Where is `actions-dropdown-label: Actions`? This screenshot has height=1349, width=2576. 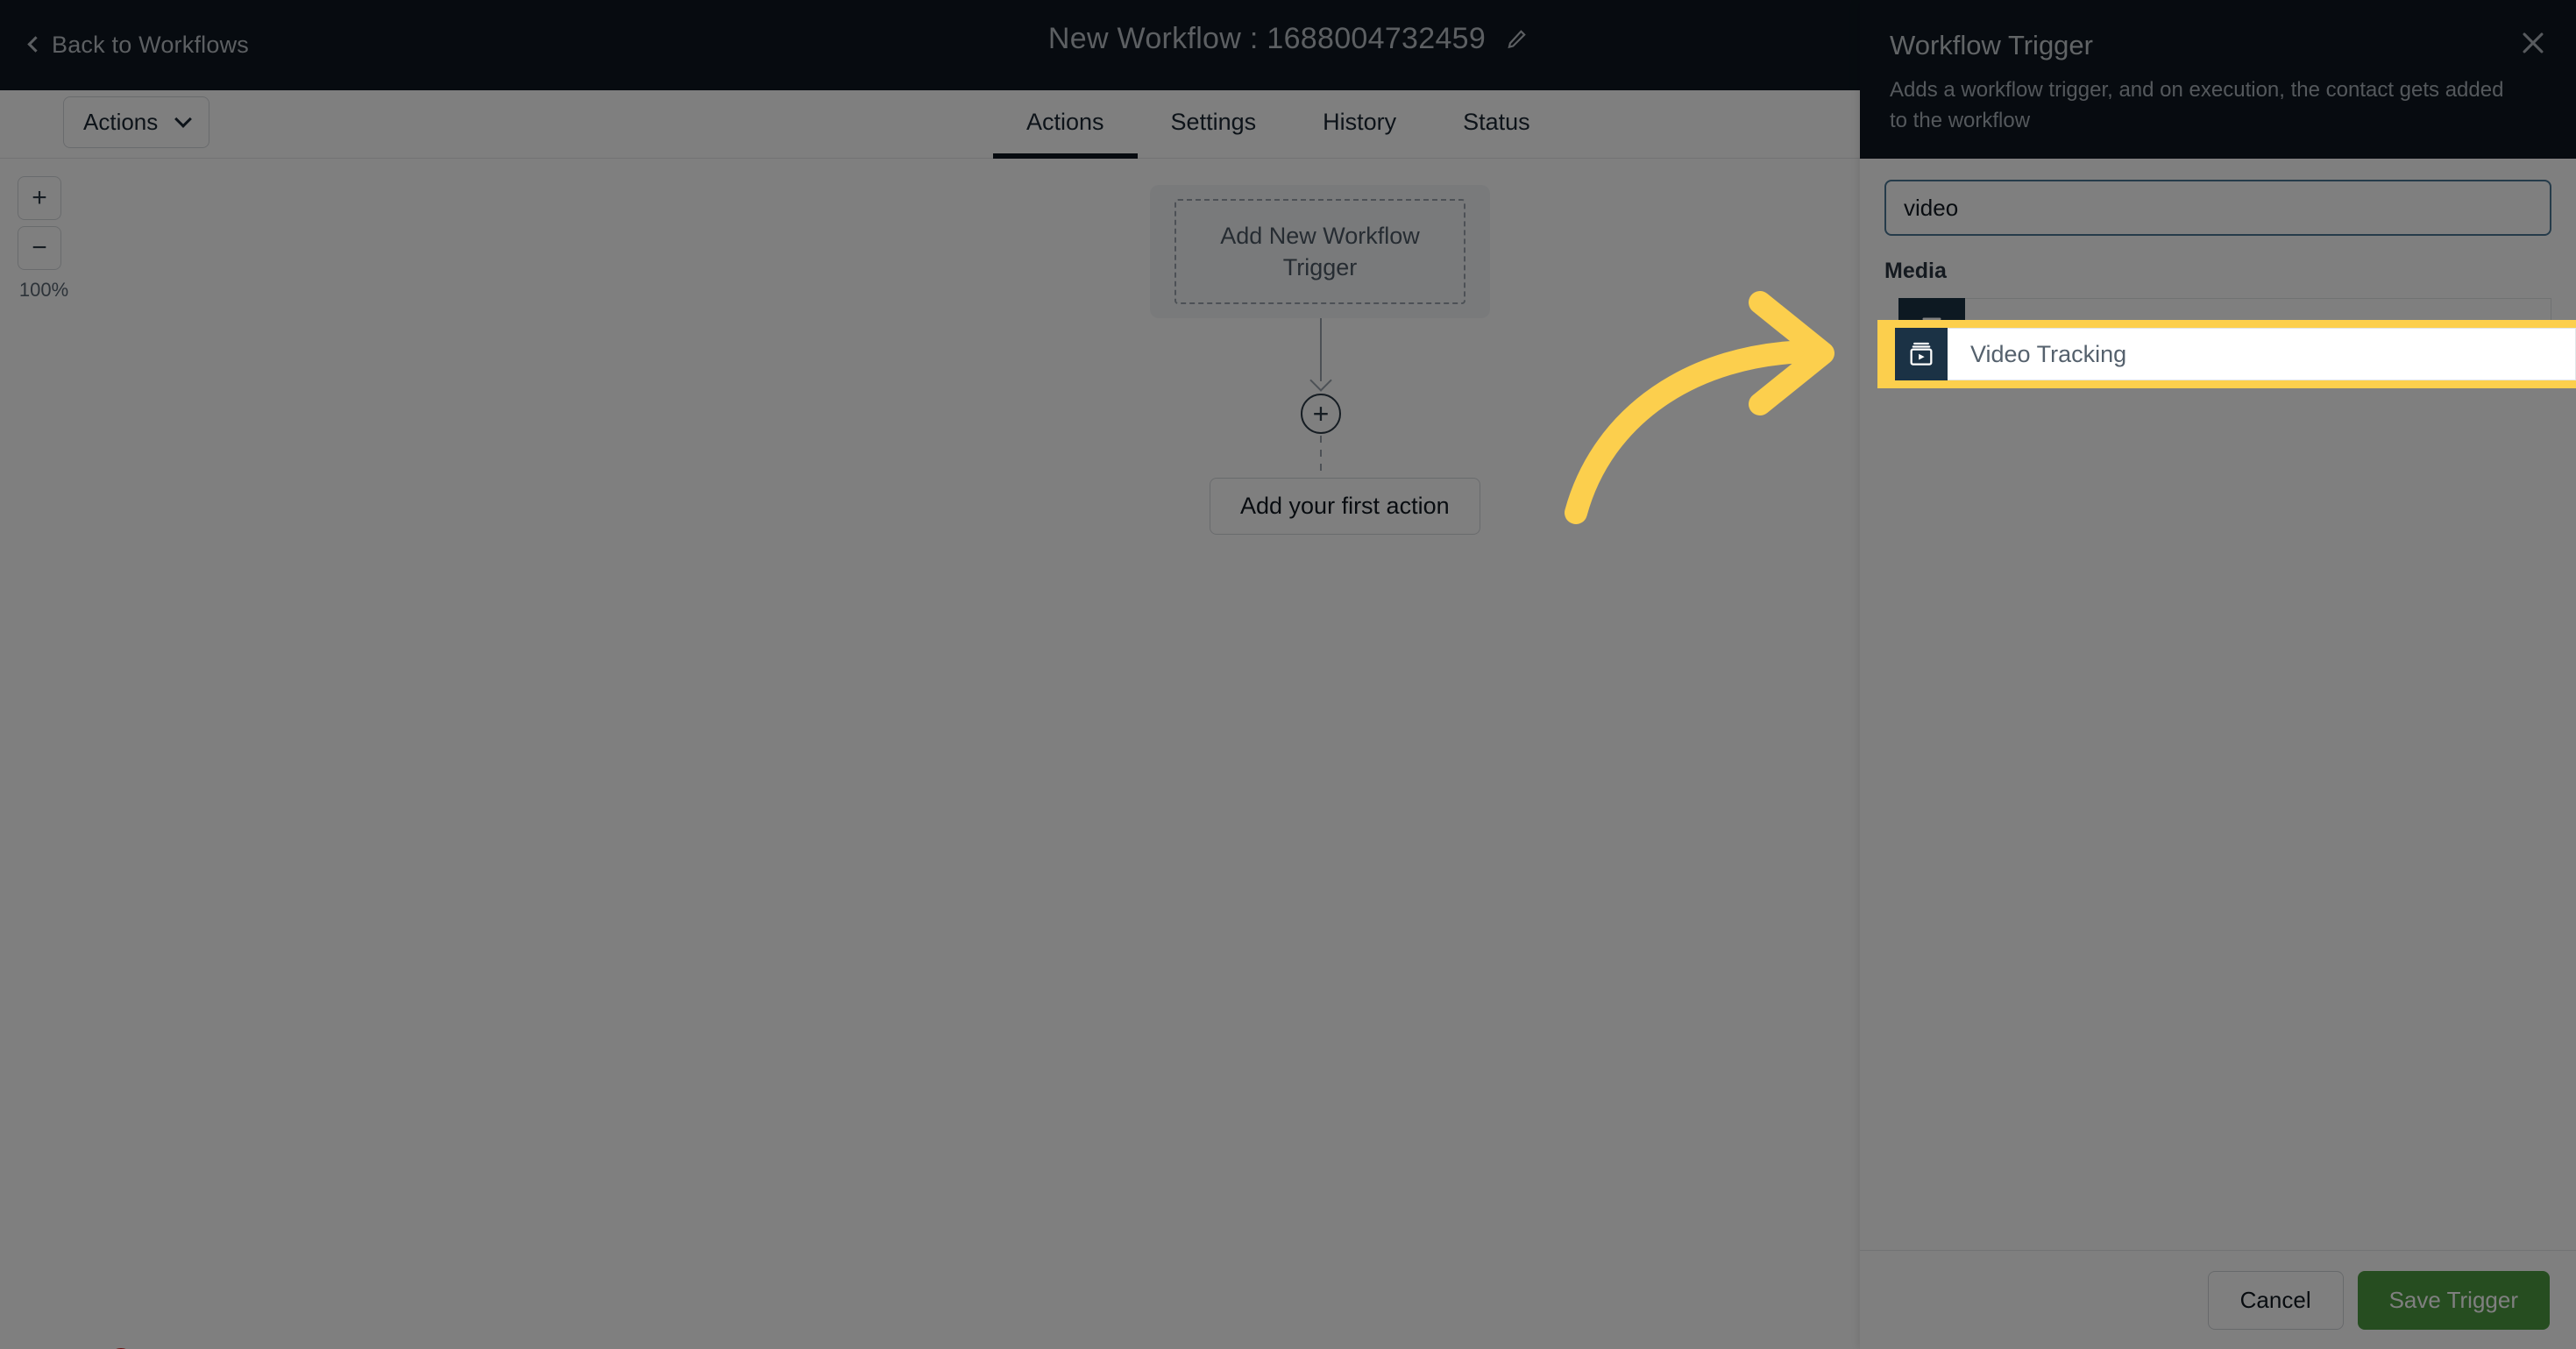 actions-dropdown-label: Actions is located at coordinates (121, 122).